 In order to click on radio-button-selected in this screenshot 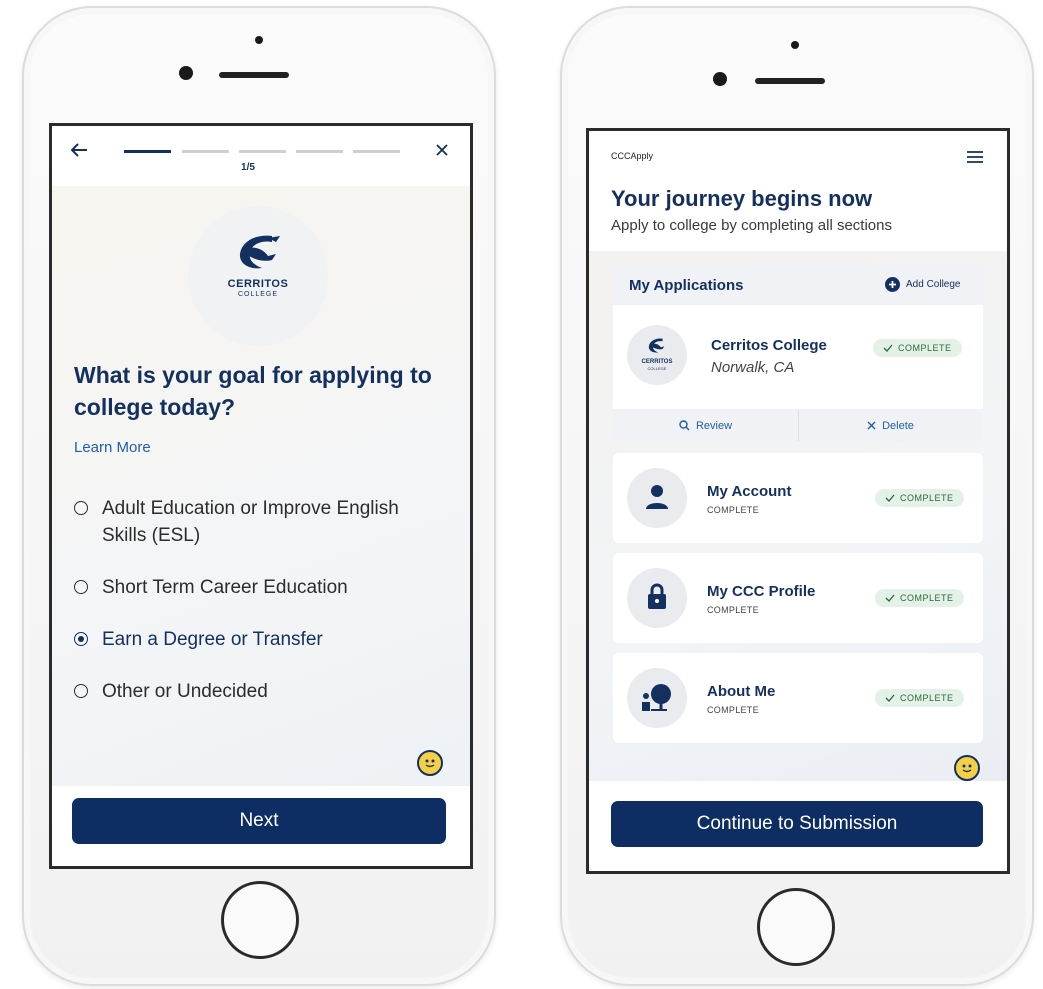, I will do `click(81, 639)`.